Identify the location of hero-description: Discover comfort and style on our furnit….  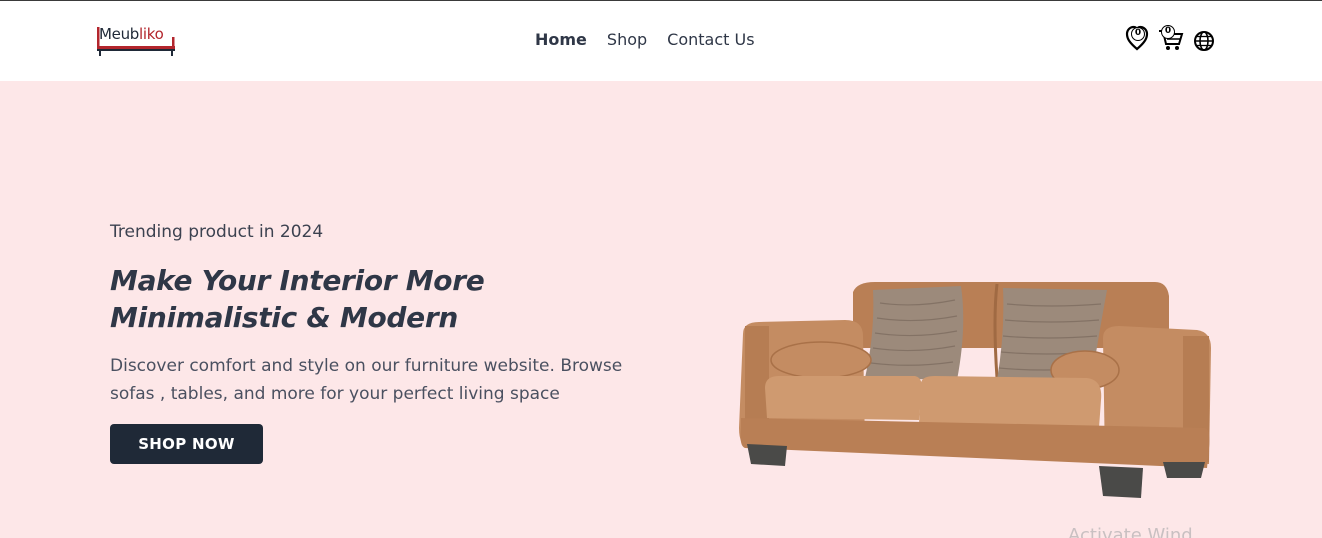
(366, 380).